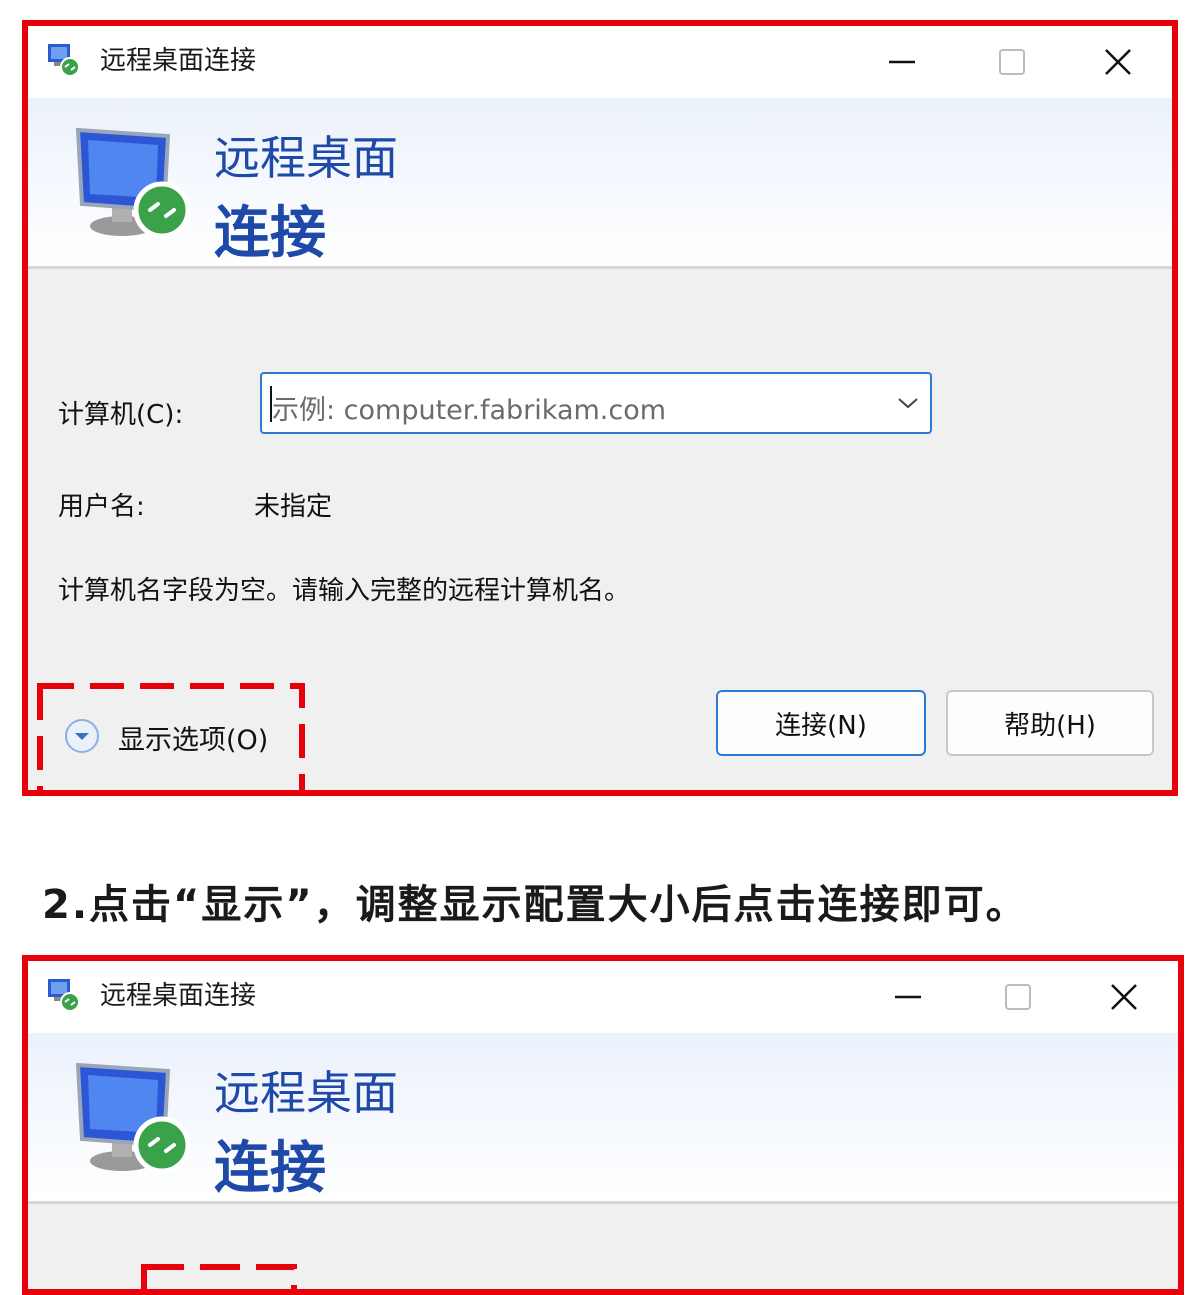 This screenshot has width=1200, height=1295. I want to click on help-button: 帮助(H), so click(1050, 723).